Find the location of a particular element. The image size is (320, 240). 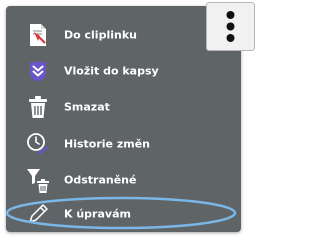

trash-icon is located at coordinates (38, 107).